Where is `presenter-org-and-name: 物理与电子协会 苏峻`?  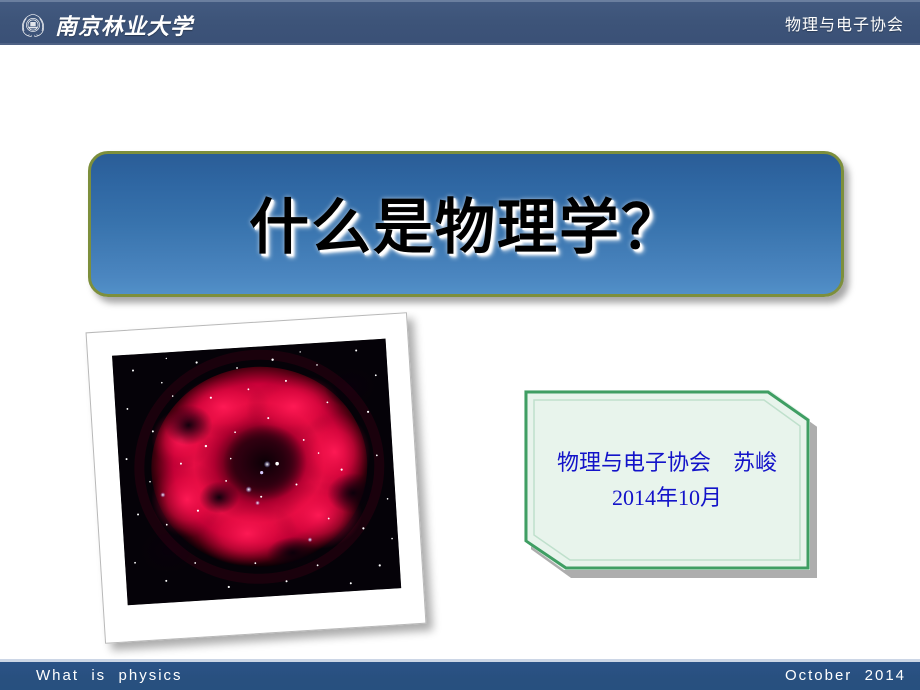
presenter-org-and-name: 物理与电子协会 苏峻 is located at coordinates (666, 462).